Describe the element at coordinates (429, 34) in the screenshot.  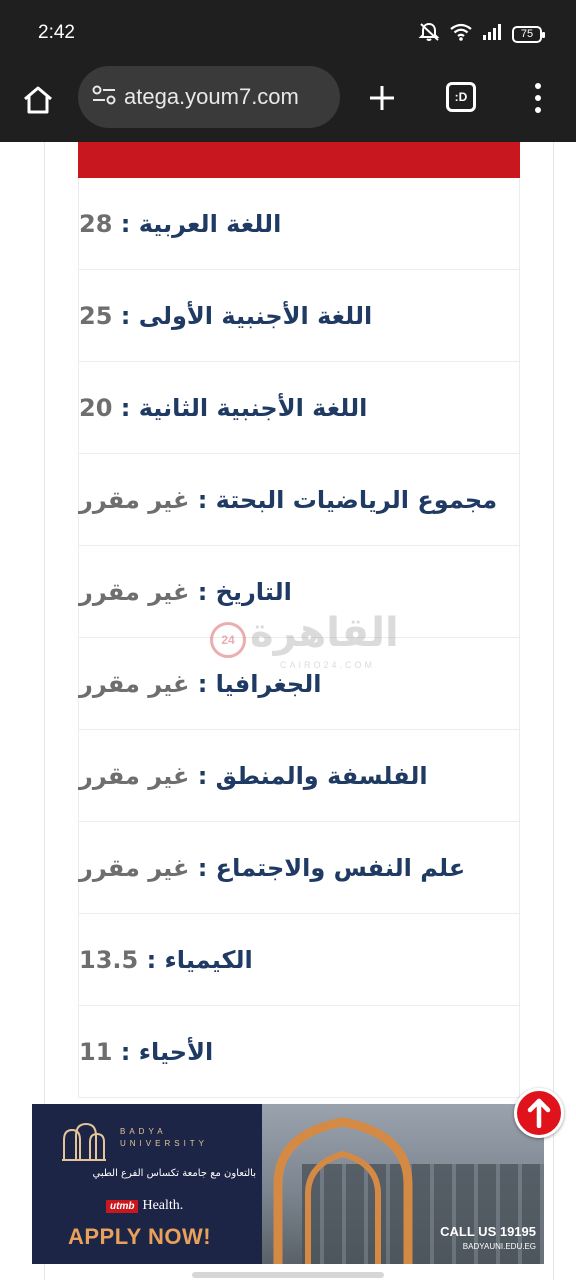
I see `mute-bell-icon` at that location.